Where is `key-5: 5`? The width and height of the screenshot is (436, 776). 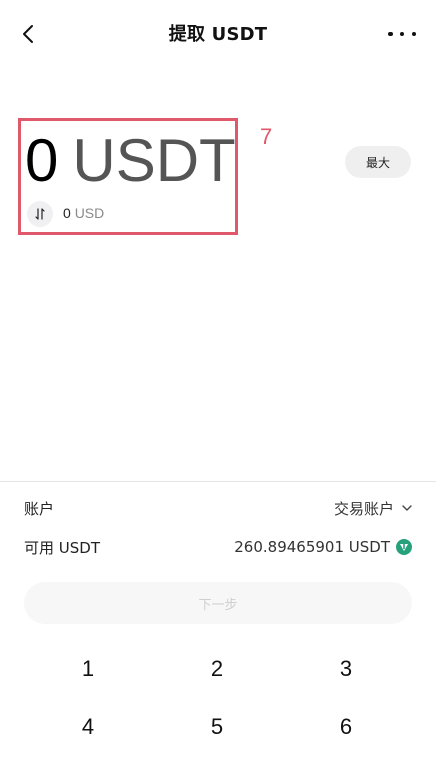 key-5: 5 is located at coordinates (217, 727).